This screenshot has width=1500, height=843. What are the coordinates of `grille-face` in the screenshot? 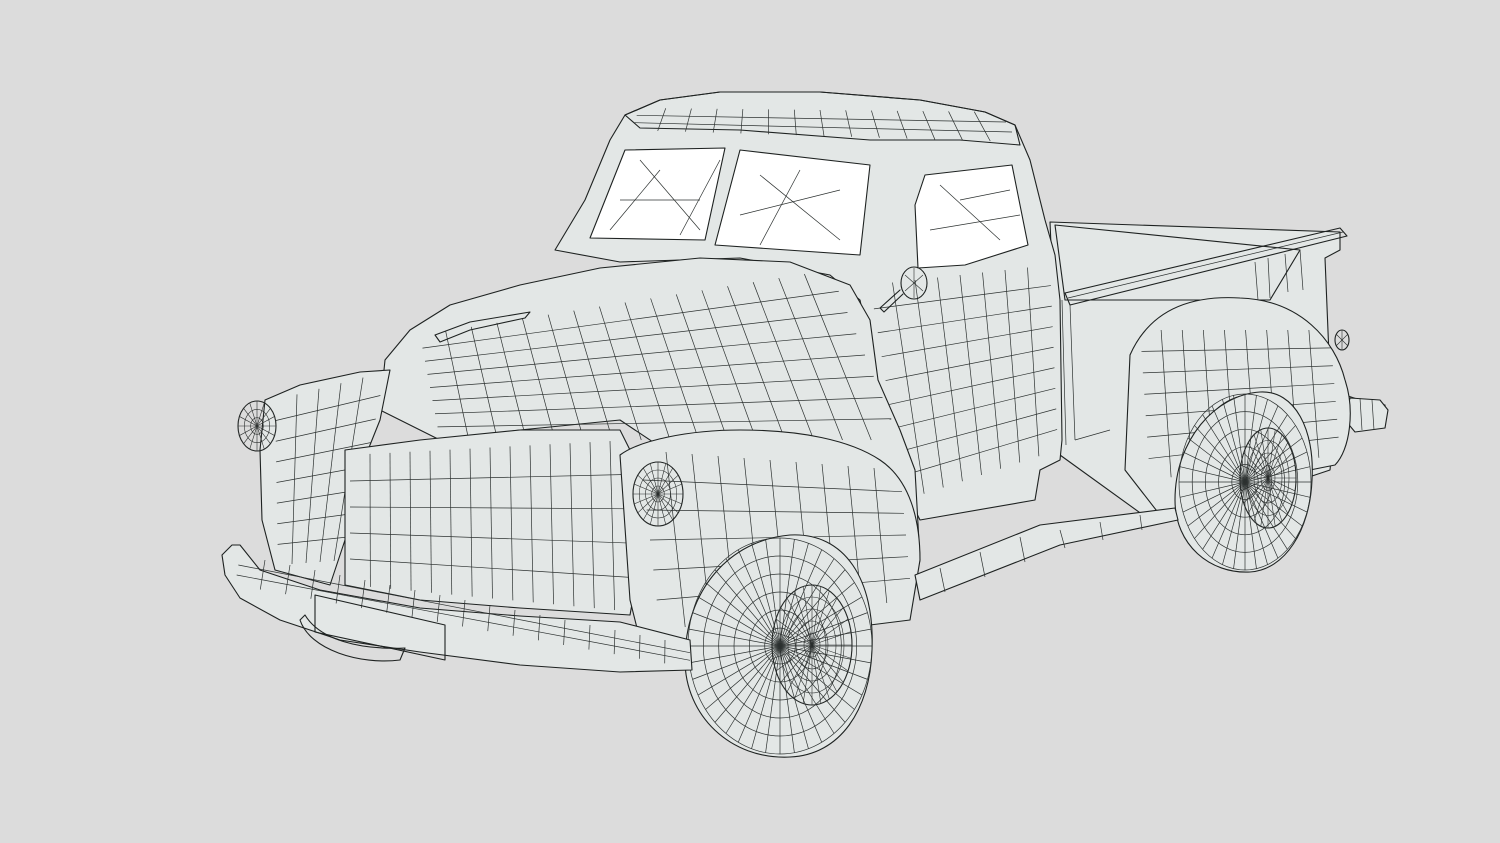 It's located at (492, 522).